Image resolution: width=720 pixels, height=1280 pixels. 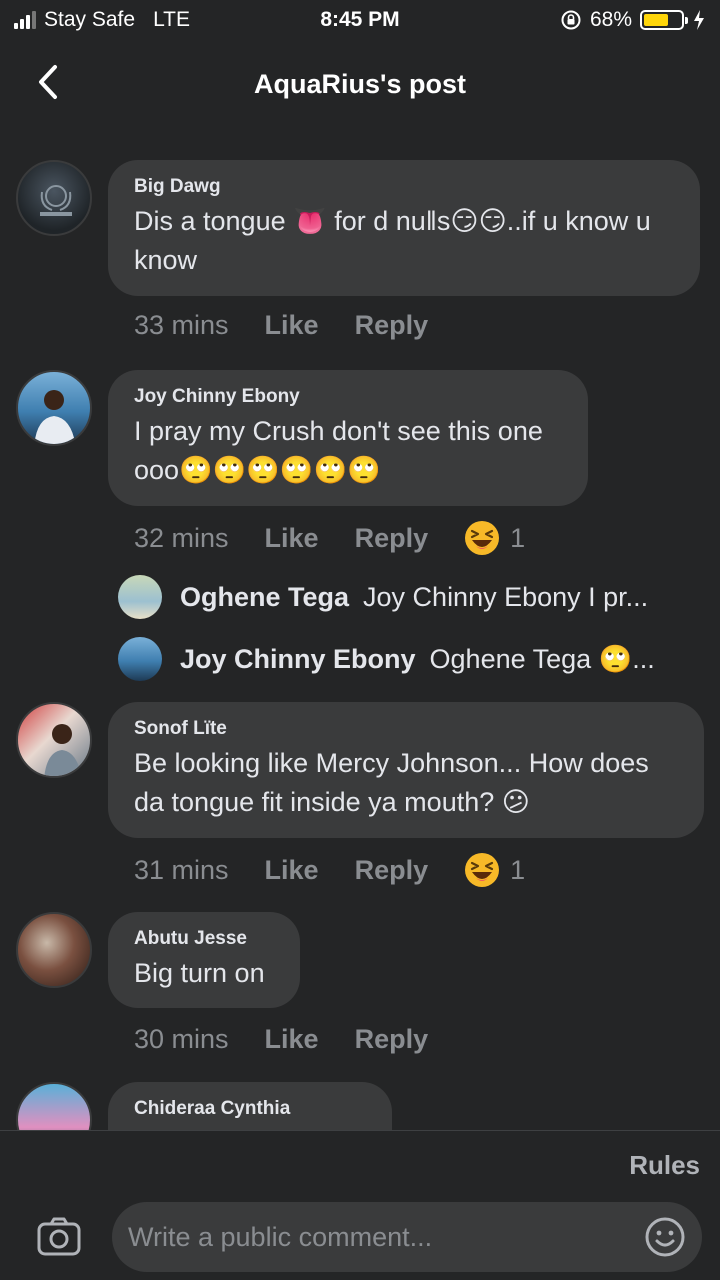 I want to click on camera-icon, so click(x=59, y=1236).